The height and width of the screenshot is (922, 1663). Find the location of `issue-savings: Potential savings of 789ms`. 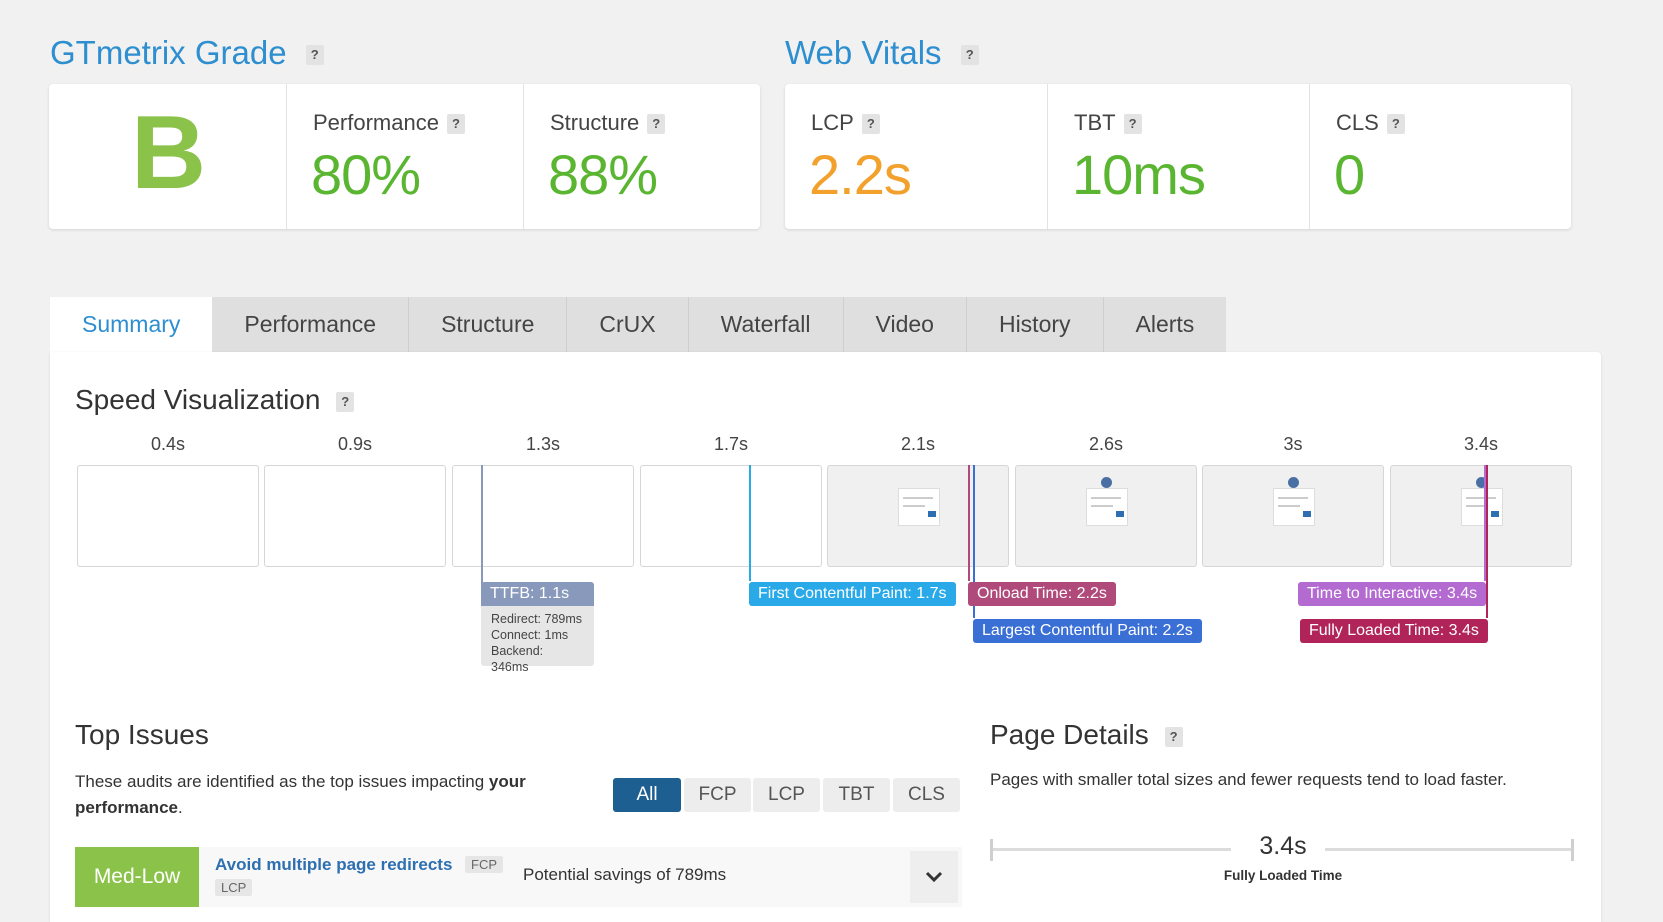

issue-savings: Potential savings of 789ms is located at coordinates (625, 874).